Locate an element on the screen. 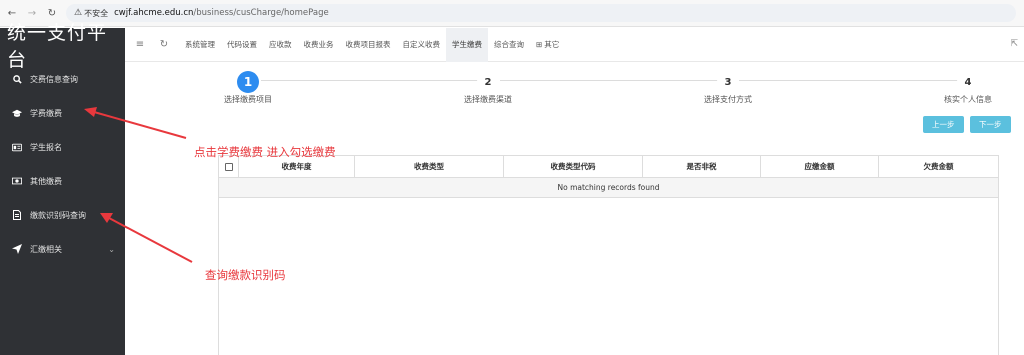  annotation-arrows is located at coordinates (138, 185).